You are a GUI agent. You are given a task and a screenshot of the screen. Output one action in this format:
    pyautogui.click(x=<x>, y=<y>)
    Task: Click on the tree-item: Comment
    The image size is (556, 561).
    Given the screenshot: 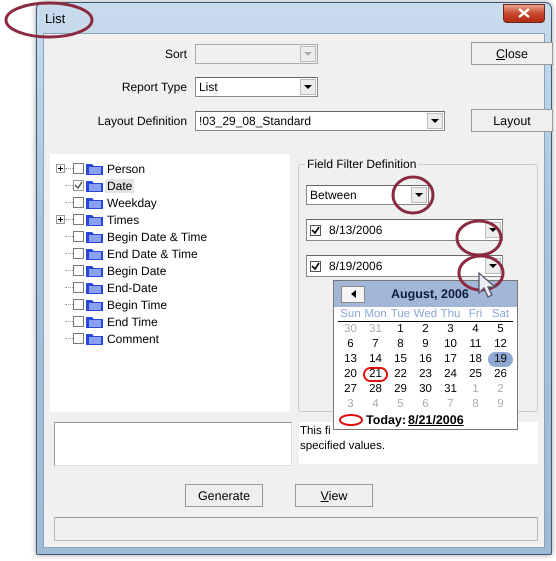 What is the action you would take?
    pyautogui.click(x=133, y=339)
    